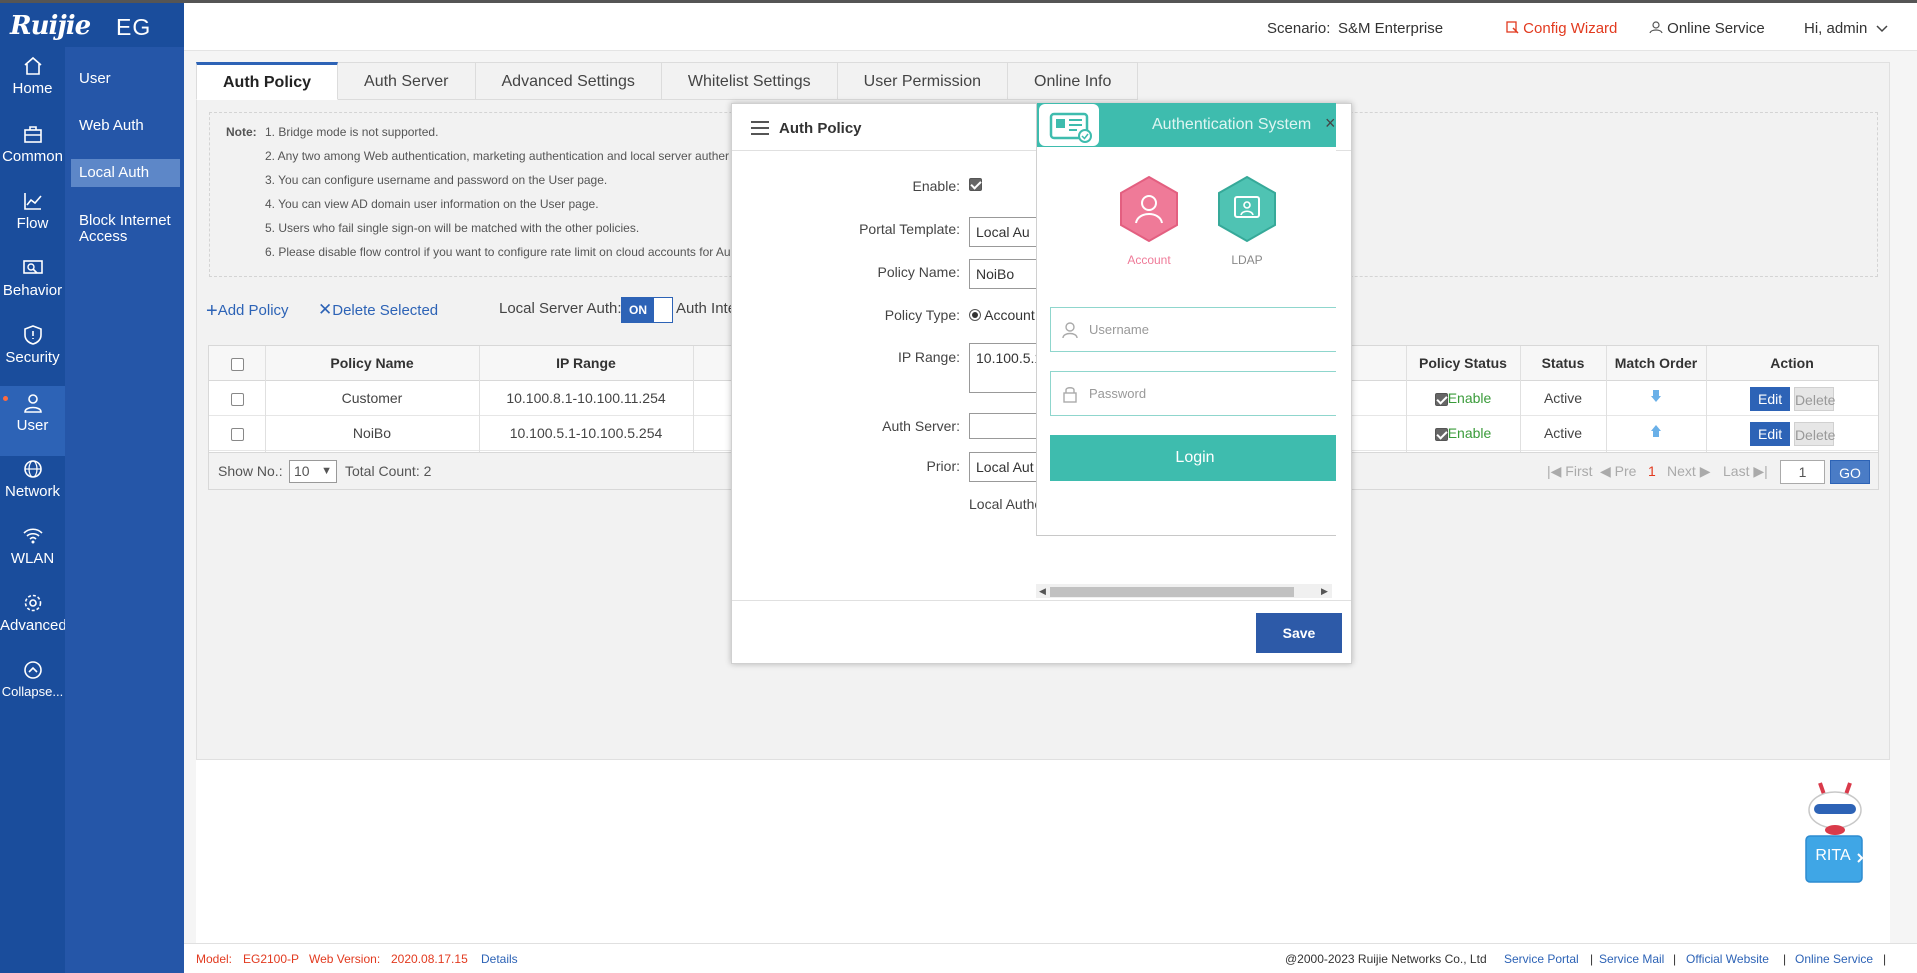 Image resolution: width=1917 pixels, height=973 pixels. I want to click on prev-icon: ◀, so click(1605, 471).